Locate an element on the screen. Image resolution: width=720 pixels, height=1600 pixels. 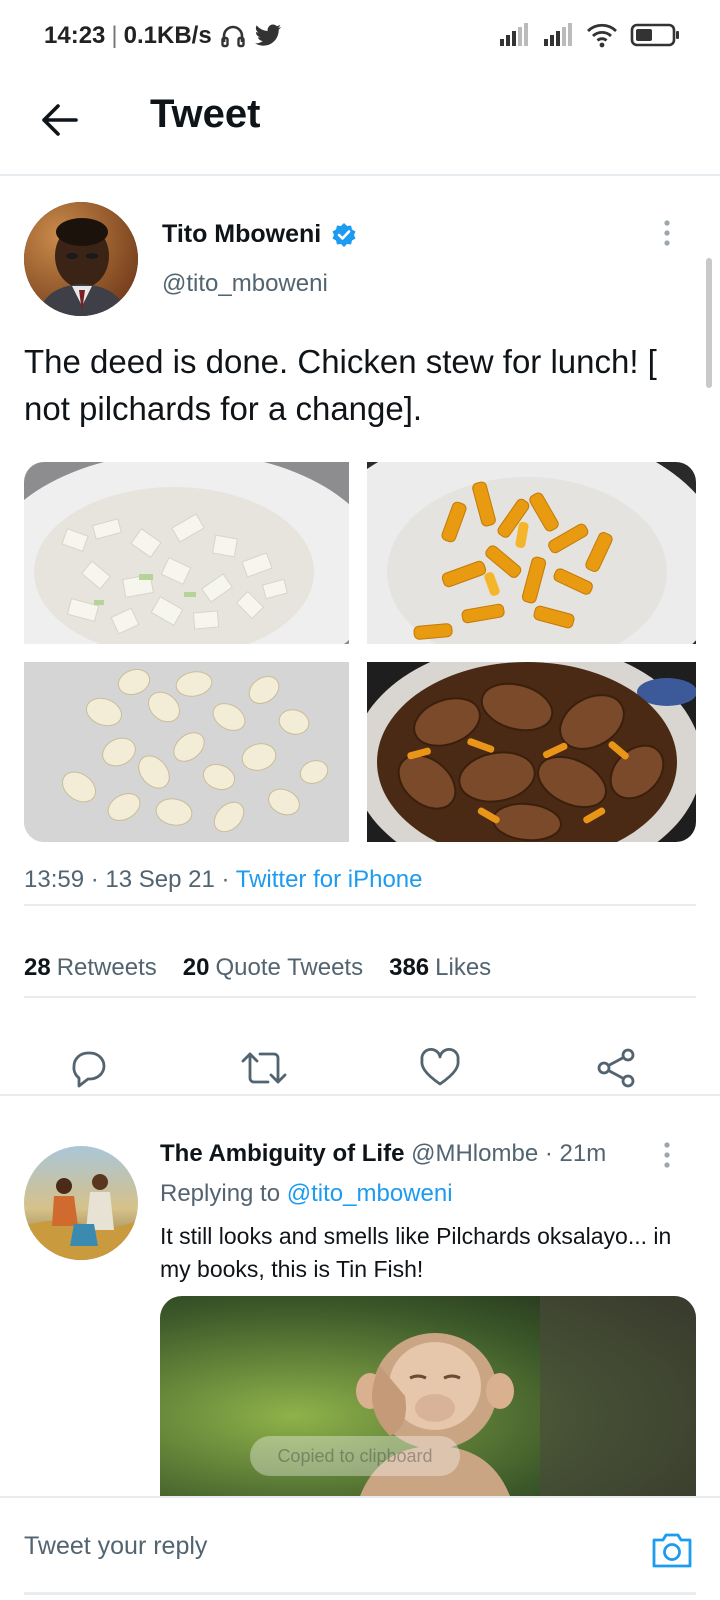
status-right is located at coordinates (589, 37).